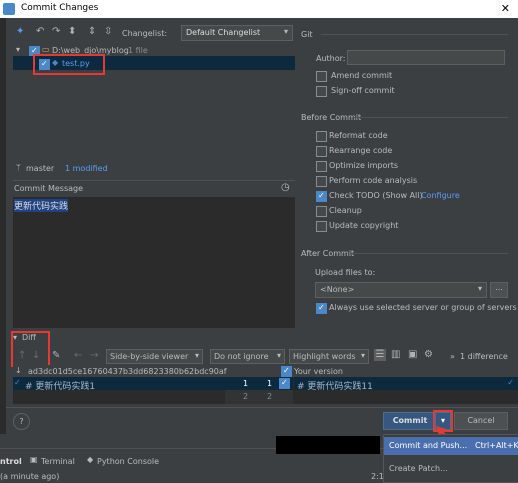 The width and height of the screenshot is (518, 483). Describe the element at coordinates (55, 62) in the screenshot. I see `python-file-icon: ◆` at that location.